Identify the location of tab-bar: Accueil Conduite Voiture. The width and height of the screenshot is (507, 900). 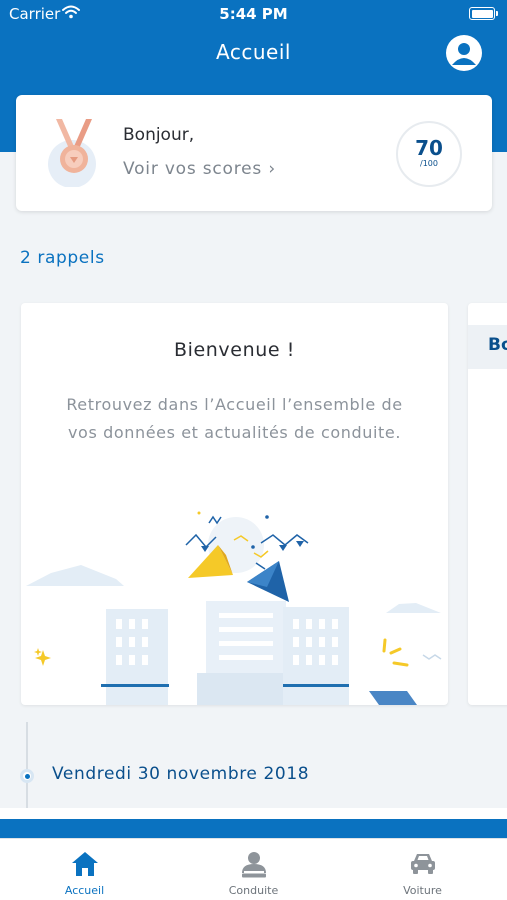
(253, 869).